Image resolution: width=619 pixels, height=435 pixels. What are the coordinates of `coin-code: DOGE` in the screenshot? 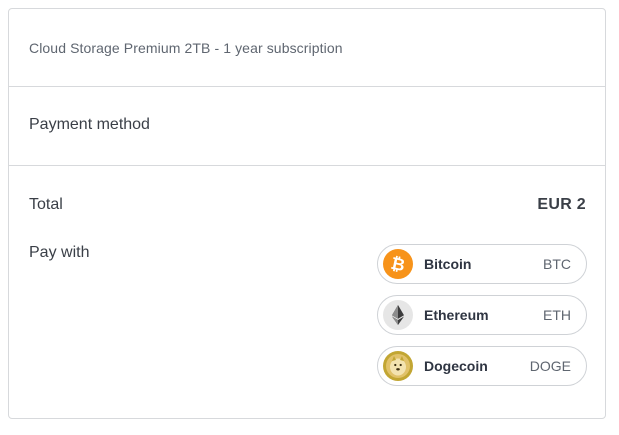 It's located at (550, 366).